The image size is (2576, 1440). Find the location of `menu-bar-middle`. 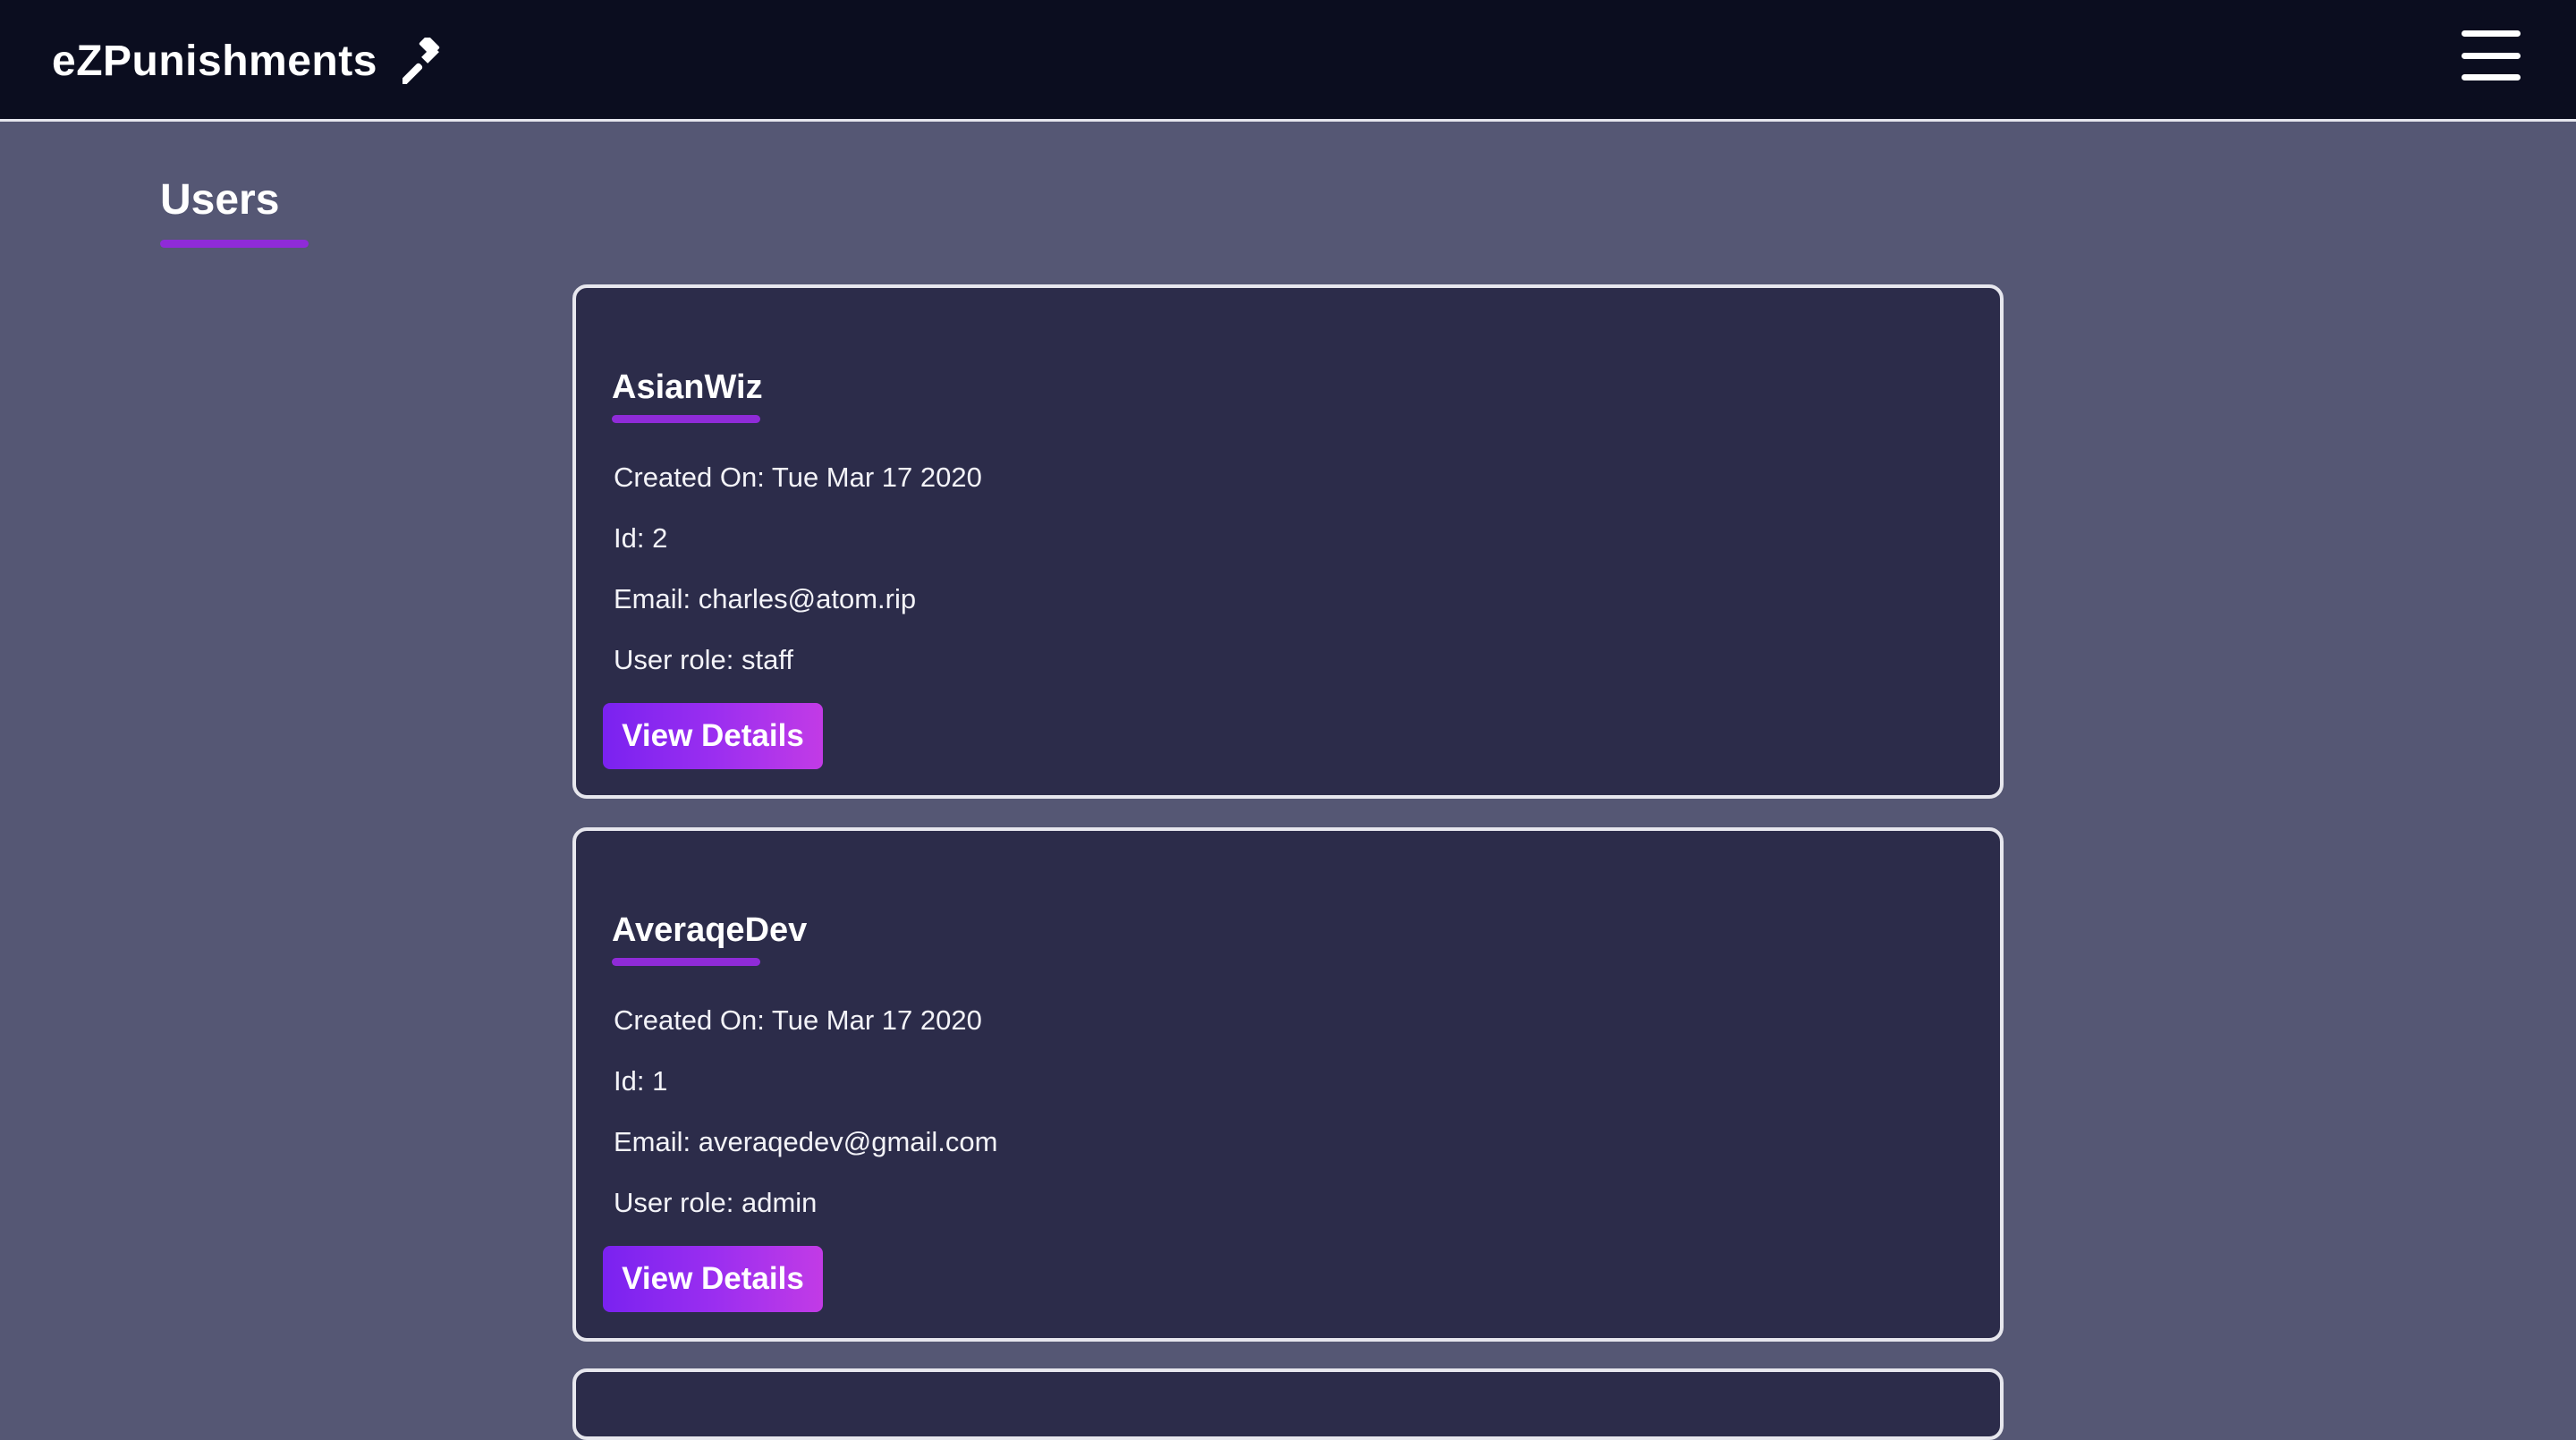

menu-bar-middle is located at coordinates (2491, 55).